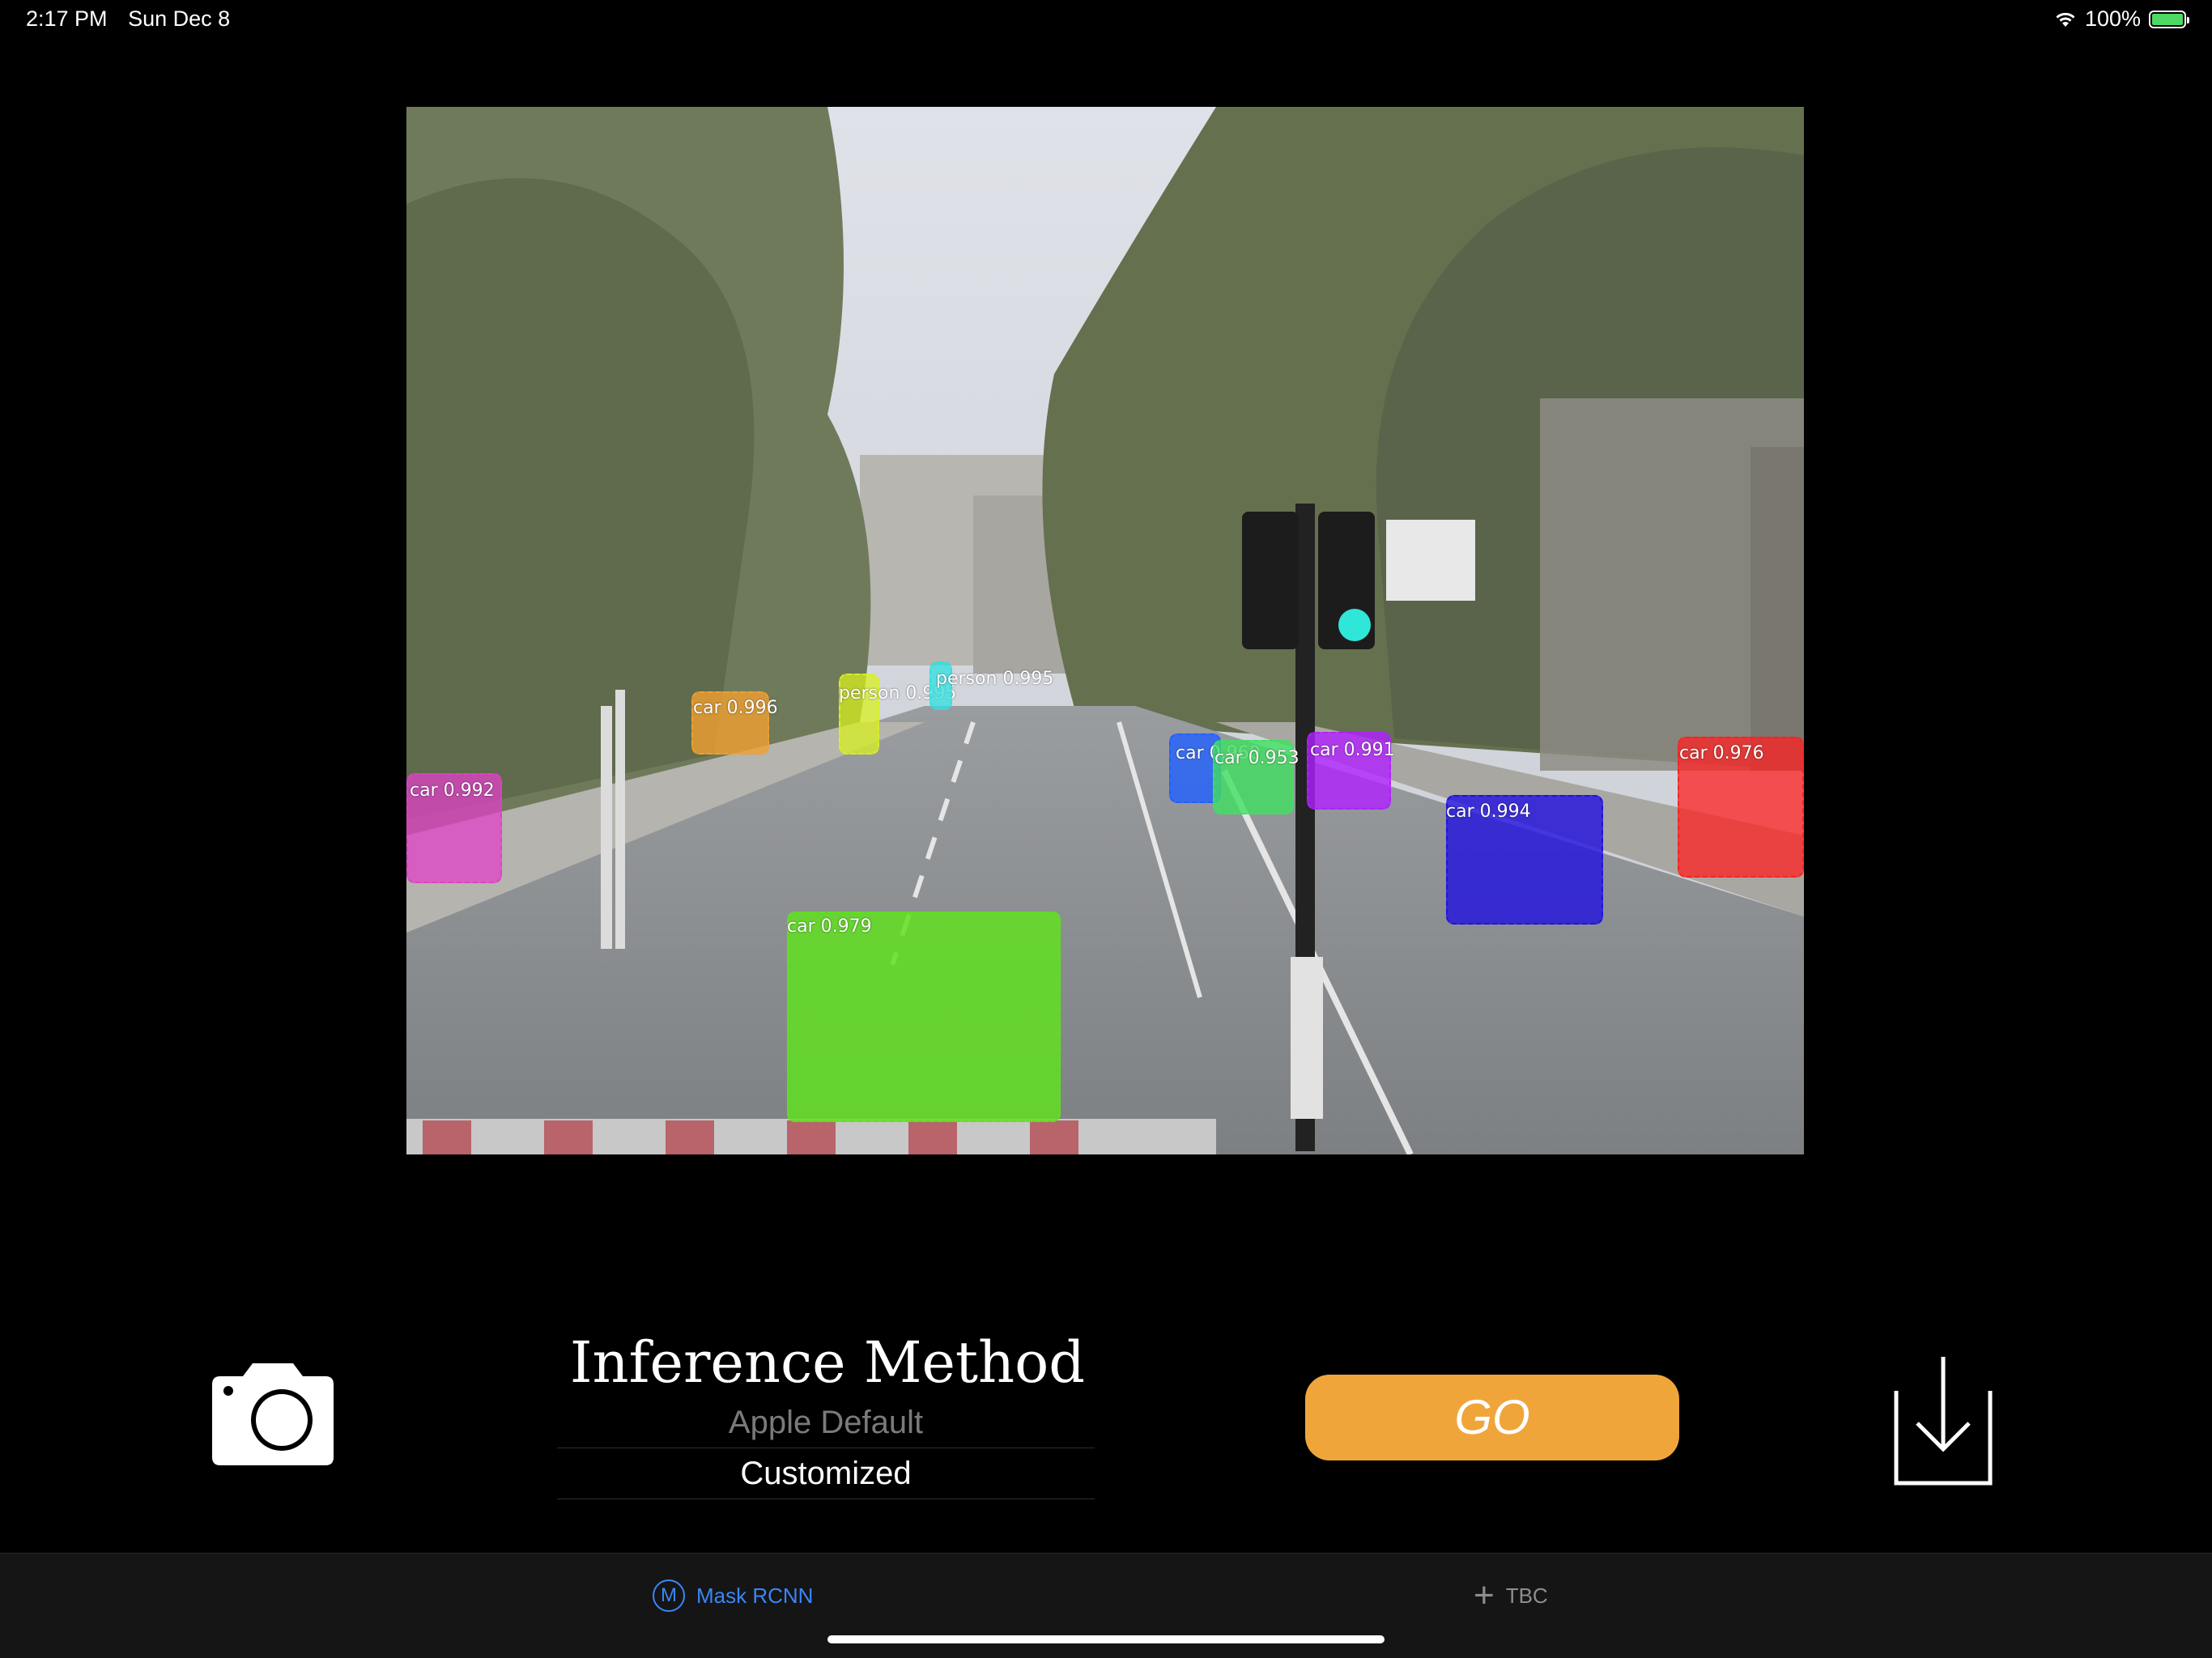 Image resolution: width=2212 pixels, height=1658 pixels. Describe the element at coordinates (2065, 19) in the screenshot. I see `wifi-icon` at that location.